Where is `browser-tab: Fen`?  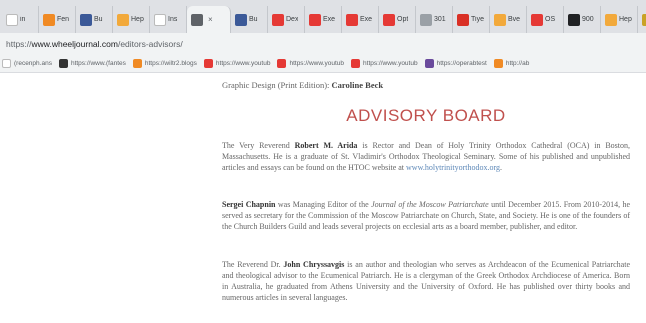
browser-tab: Fen is located at coordinates (57, 19).